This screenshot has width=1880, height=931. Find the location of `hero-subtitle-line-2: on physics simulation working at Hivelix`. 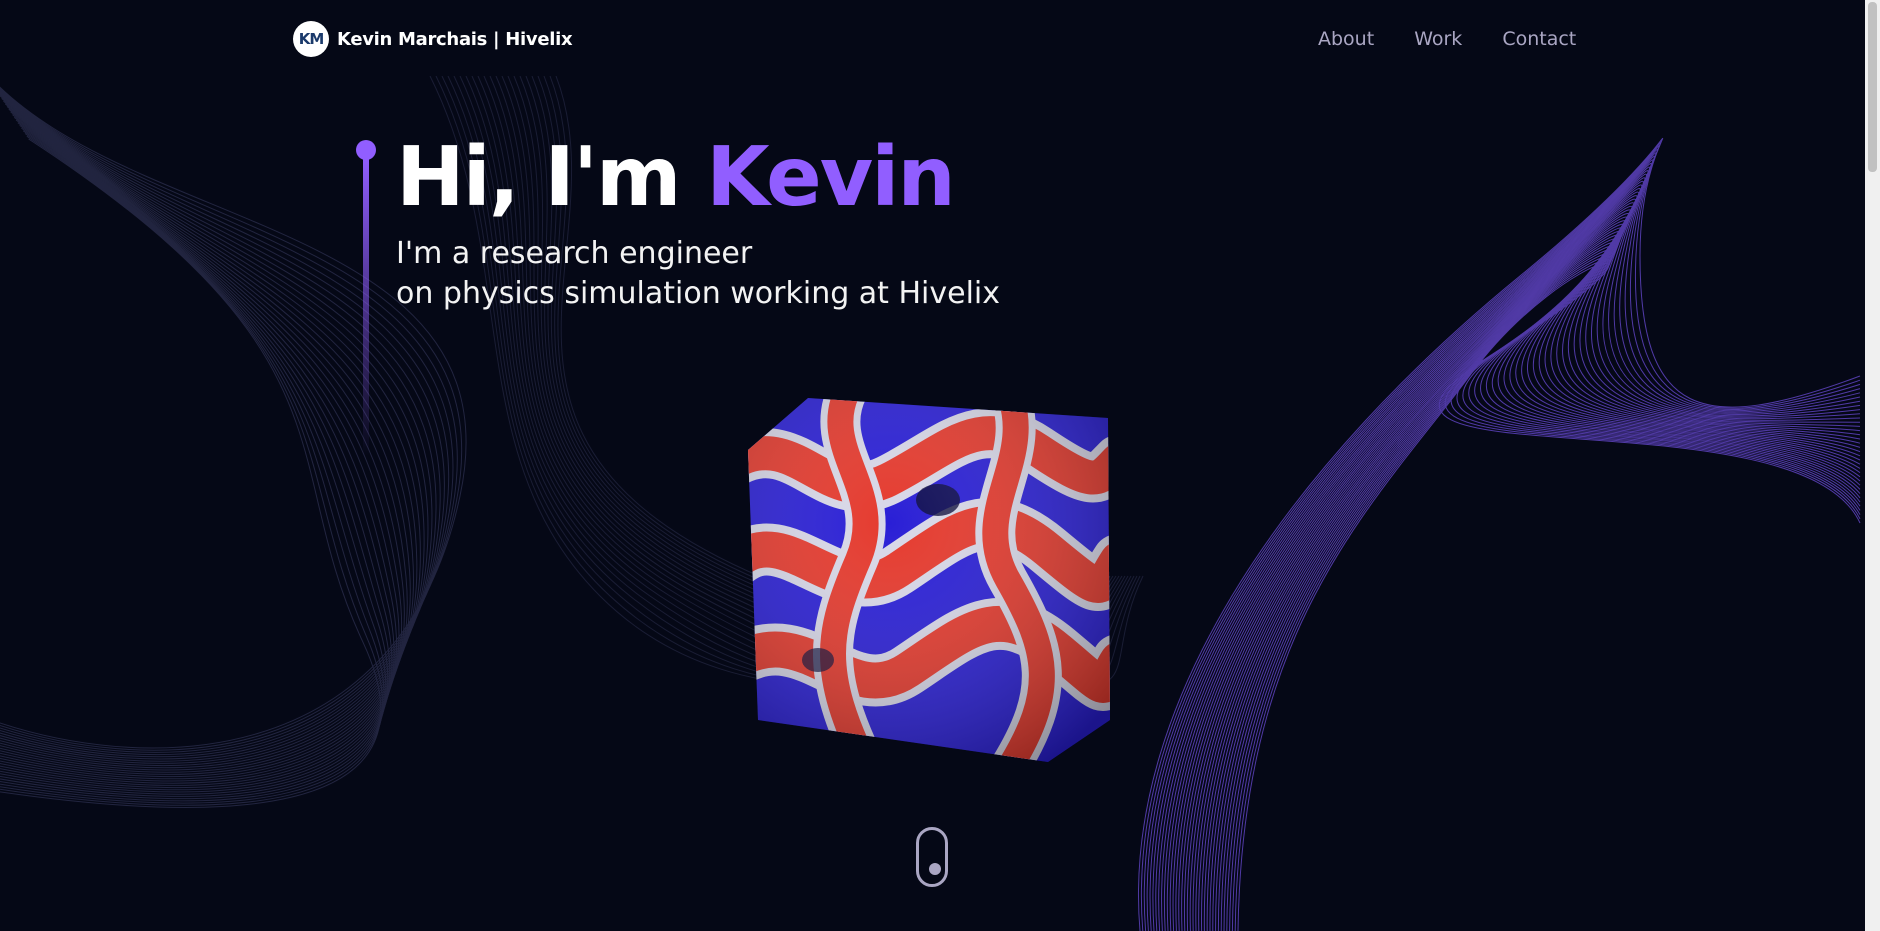

hero-subtitle-line-2: on physics simulation working at Hivelix is located at coordinates (698, 293).